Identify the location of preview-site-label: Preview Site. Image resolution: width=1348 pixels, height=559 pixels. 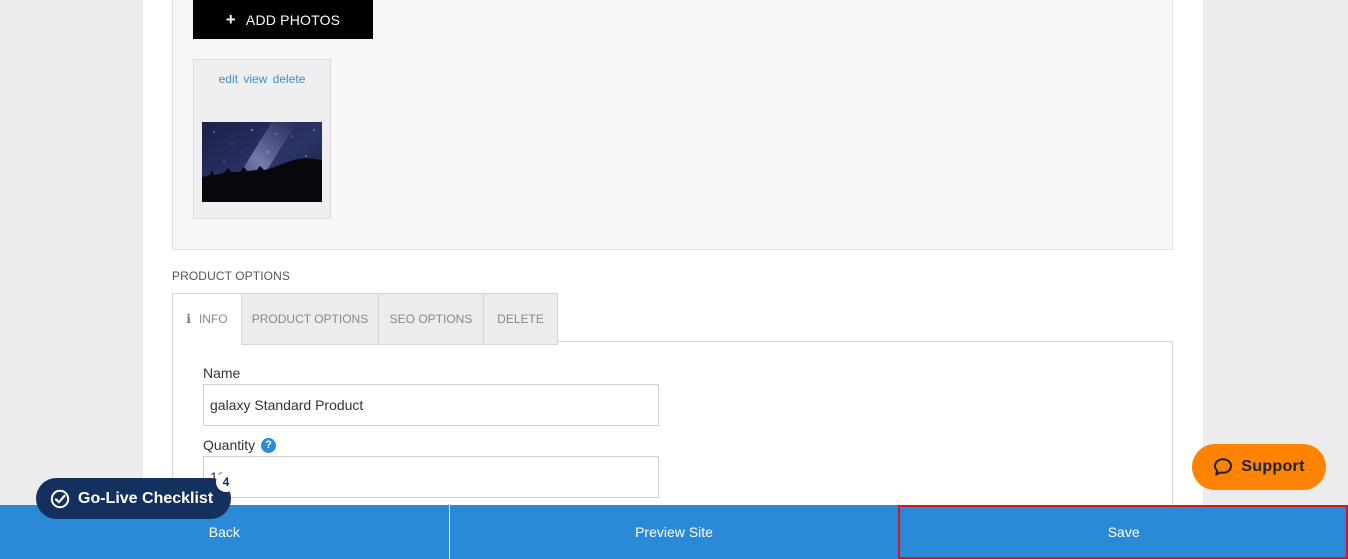
(674, 532).